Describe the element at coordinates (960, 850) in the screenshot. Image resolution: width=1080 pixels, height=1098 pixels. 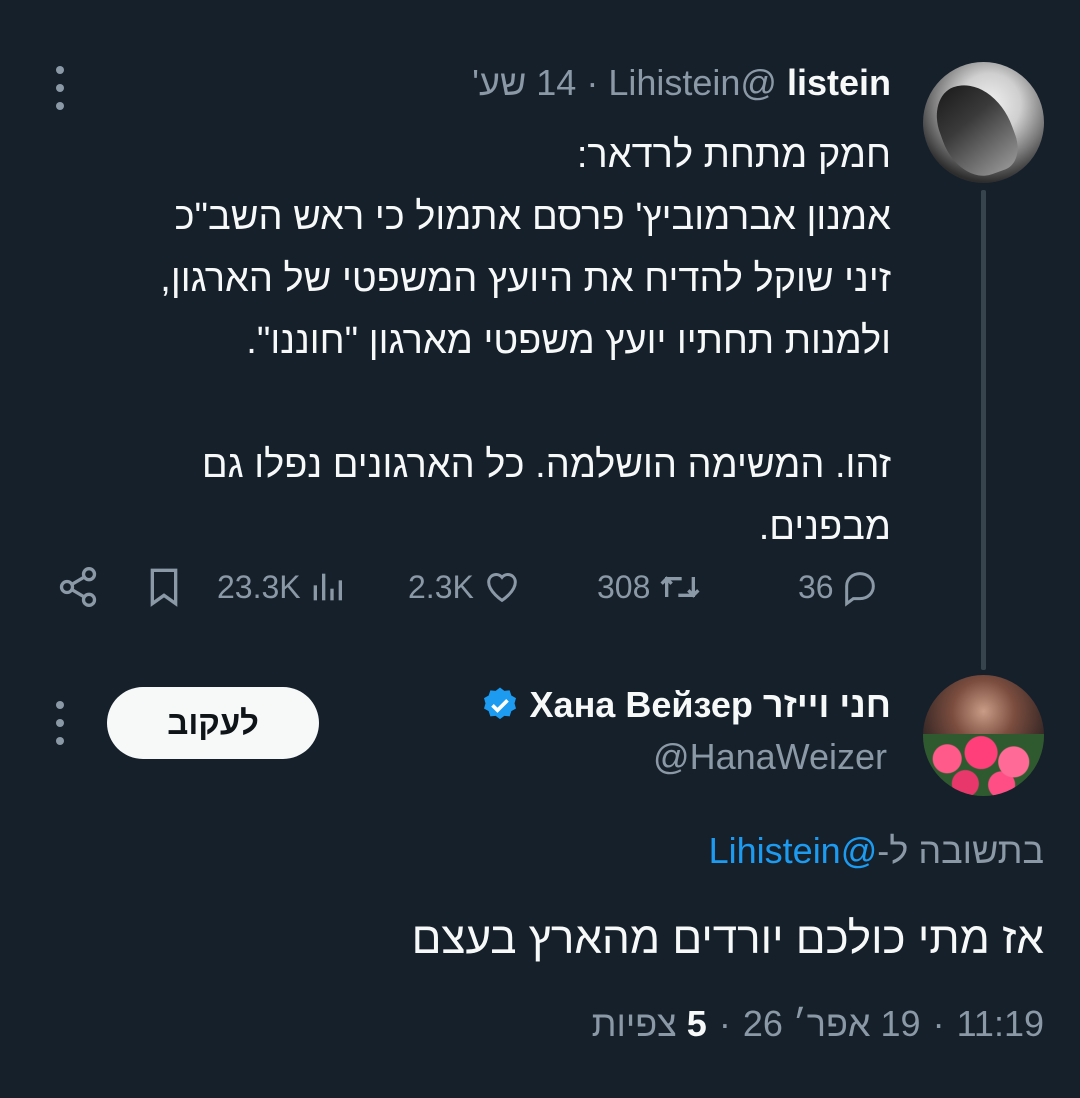
I see `reply-to-prefix: בתשובה ל-` at that location.